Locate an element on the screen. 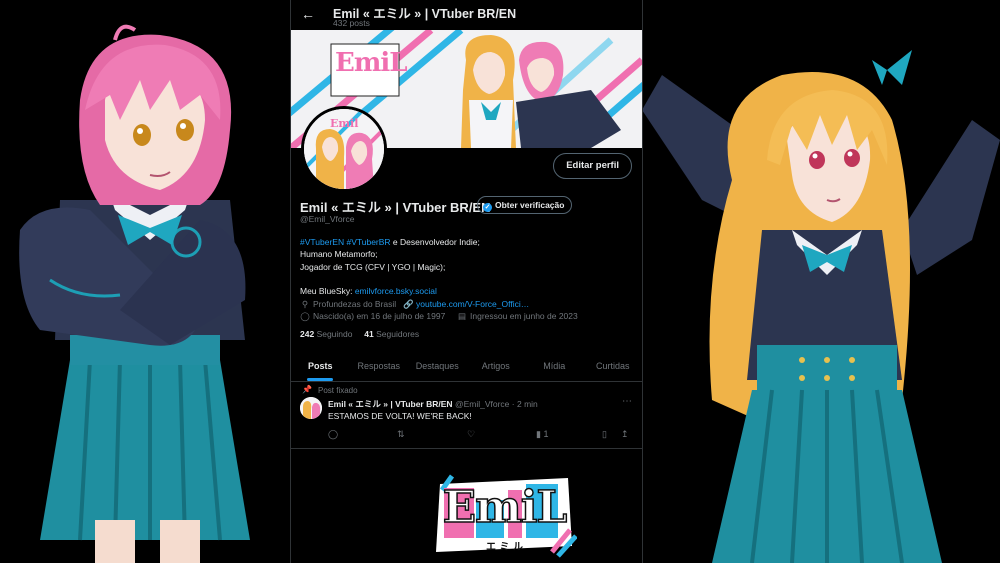  tab-replies: Respostas is located at coordinates (379, 368).